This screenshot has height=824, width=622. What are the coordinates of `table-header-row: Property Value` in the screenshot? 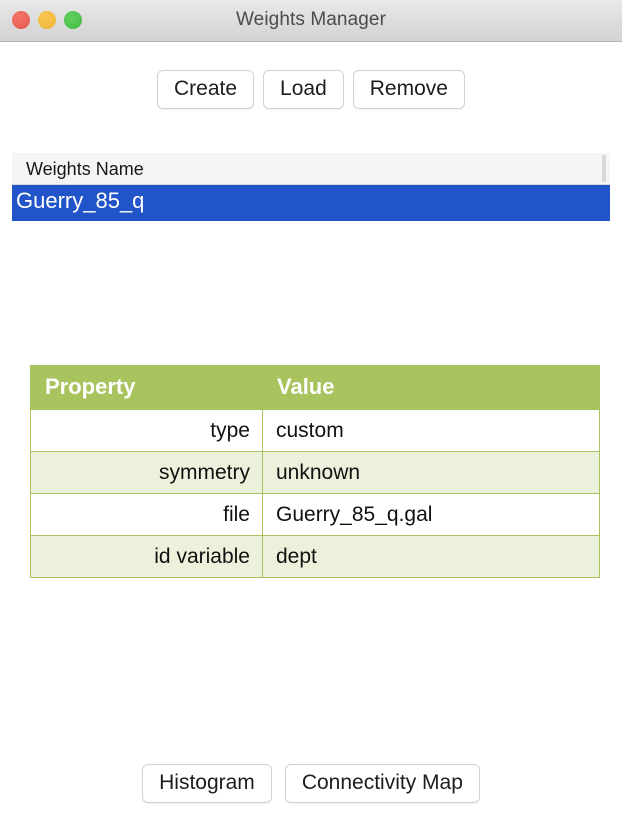 It's located at (315, 387).